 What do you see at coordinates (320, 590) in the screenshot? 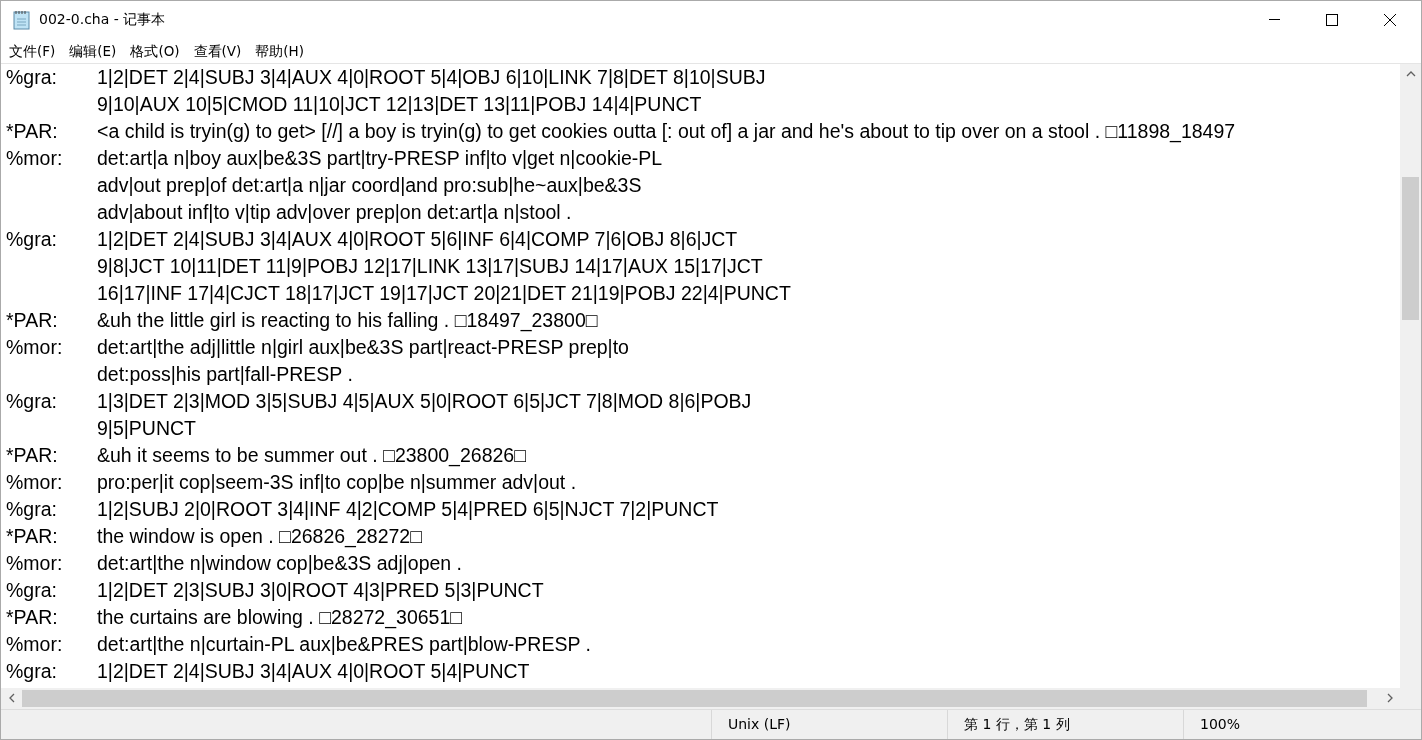
I see `text-line: 1|2|DET 2|3|SUBJ 3|0|ROOT 4|3|PRED 5|3|PUNCT` at bounding box center [320, 590].